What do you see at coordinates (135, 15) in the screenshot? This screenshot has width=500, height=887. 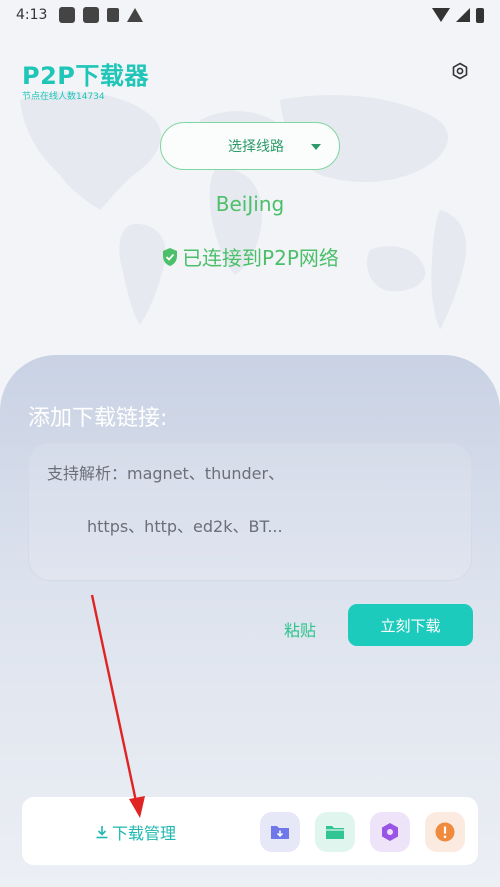 I see `warning-icon` at bounding box center [135, 15].